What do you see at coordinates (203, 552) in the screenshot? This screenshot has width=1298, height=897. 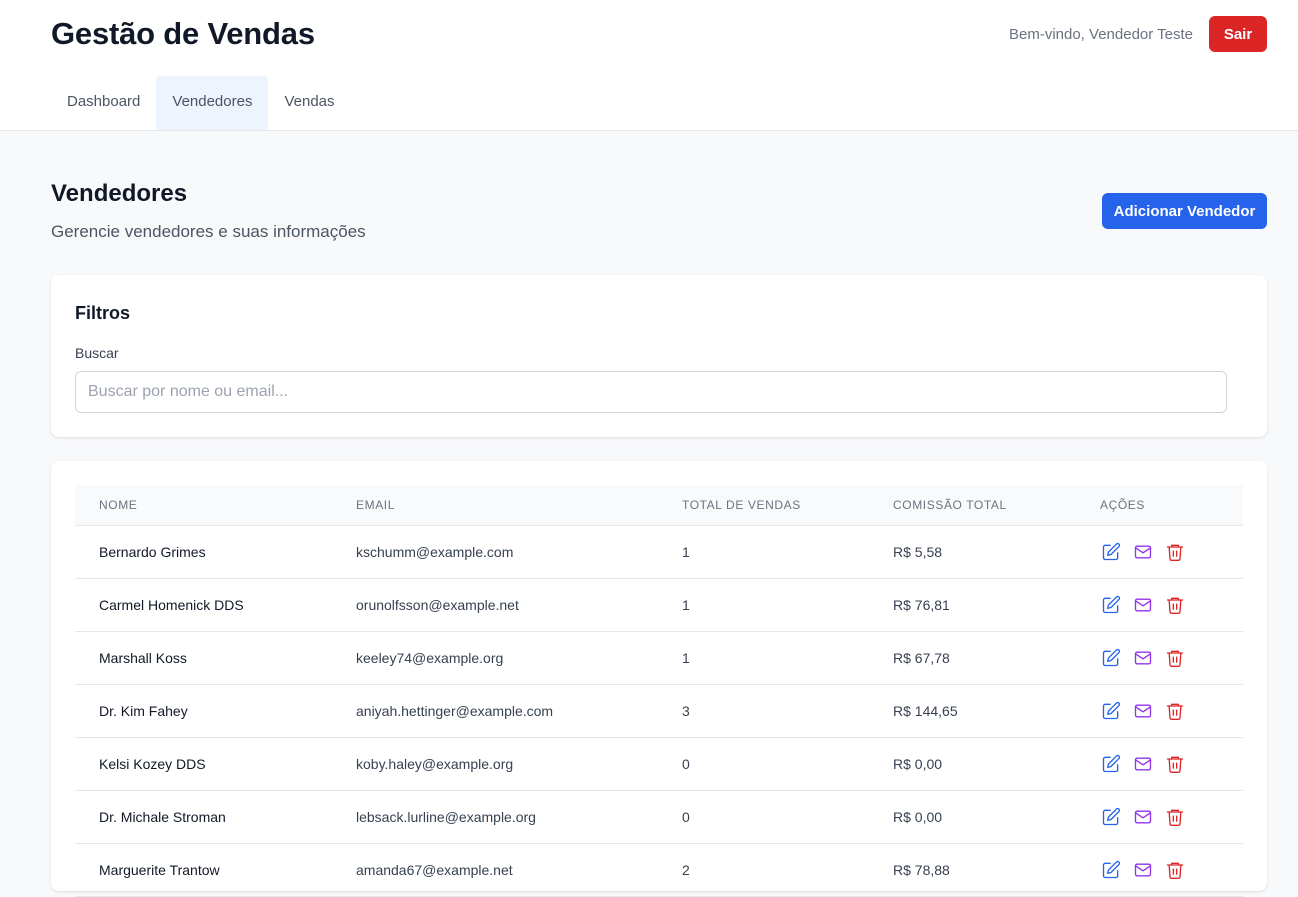 I see `seller-name: Bernardo Grimes` at bounding box center [203, 552].